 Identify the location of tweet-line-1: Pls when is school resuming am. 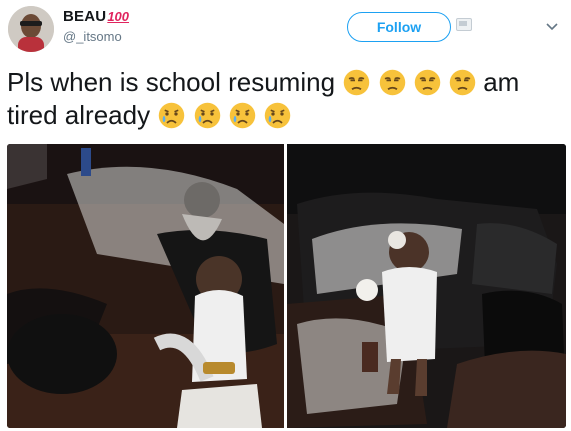
(287, 82).